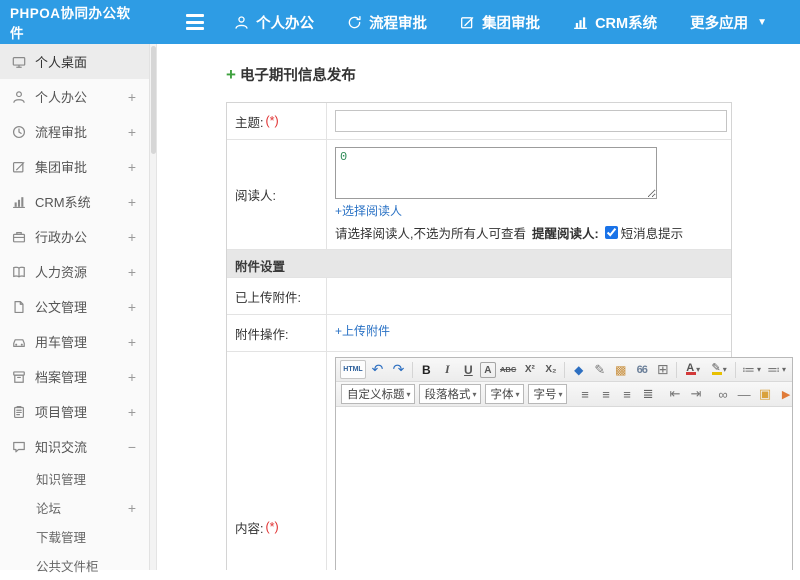 The height and width of the screenshot is (580, 800). What do you see at coordinates (74, 341) in the screenshot?
I see `sidebar-item-vehicle-management: 用车管理 +` at bounding box center [74, 341].